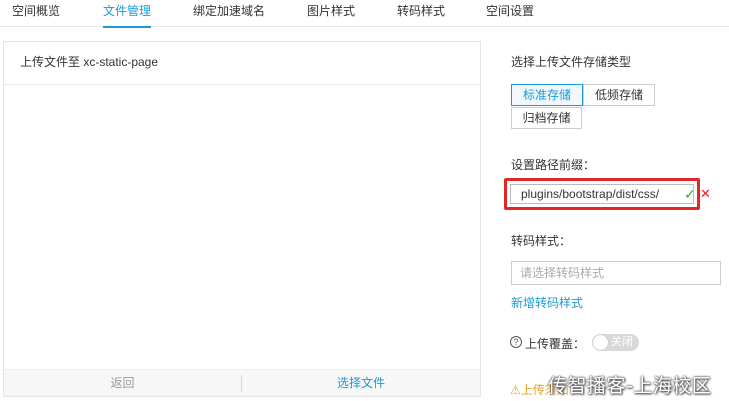 The width and height of the screenshot is (729, 401). What do you see at coordinates (547, 95) in the screenshot?
I see `storage-standard-button: 标准存储` at bounding box center [547, 95].